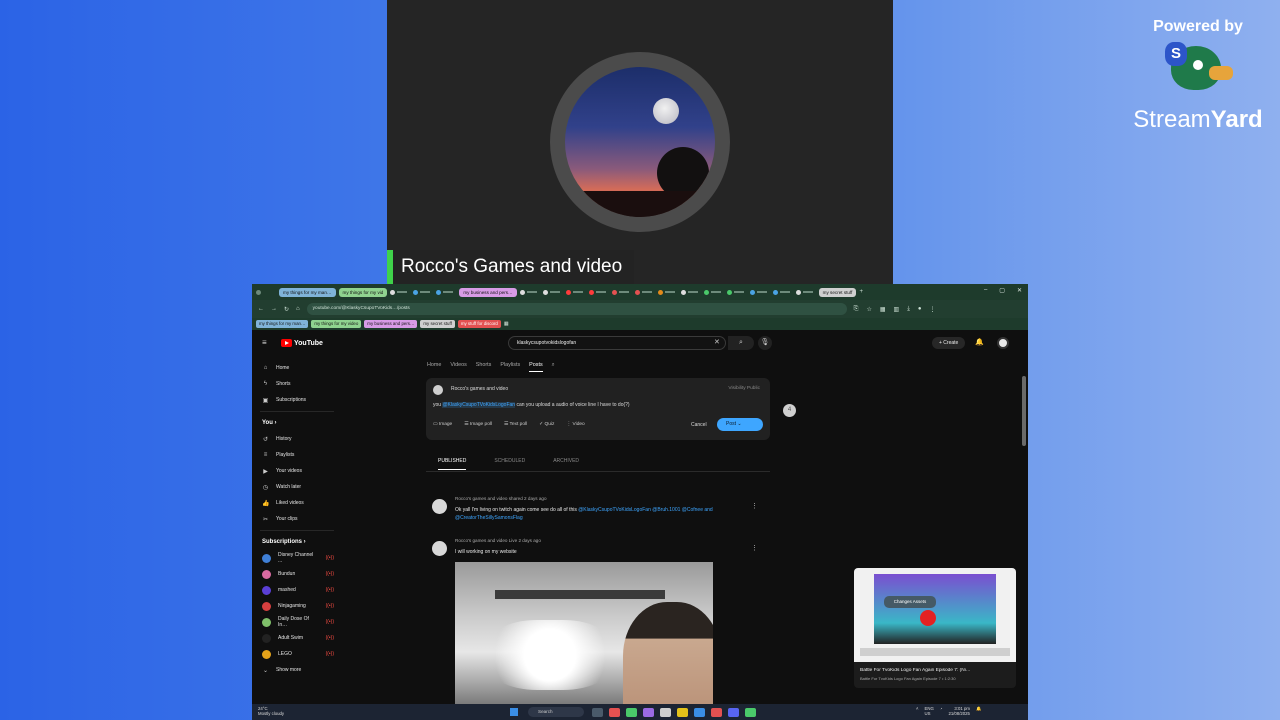 This screenshot has width=1280, height=720. What do you see at coordinates (297, 574) in the screenshot?
I see `subscription-item: Bundun ((•))` at bounding box center [297, 574].